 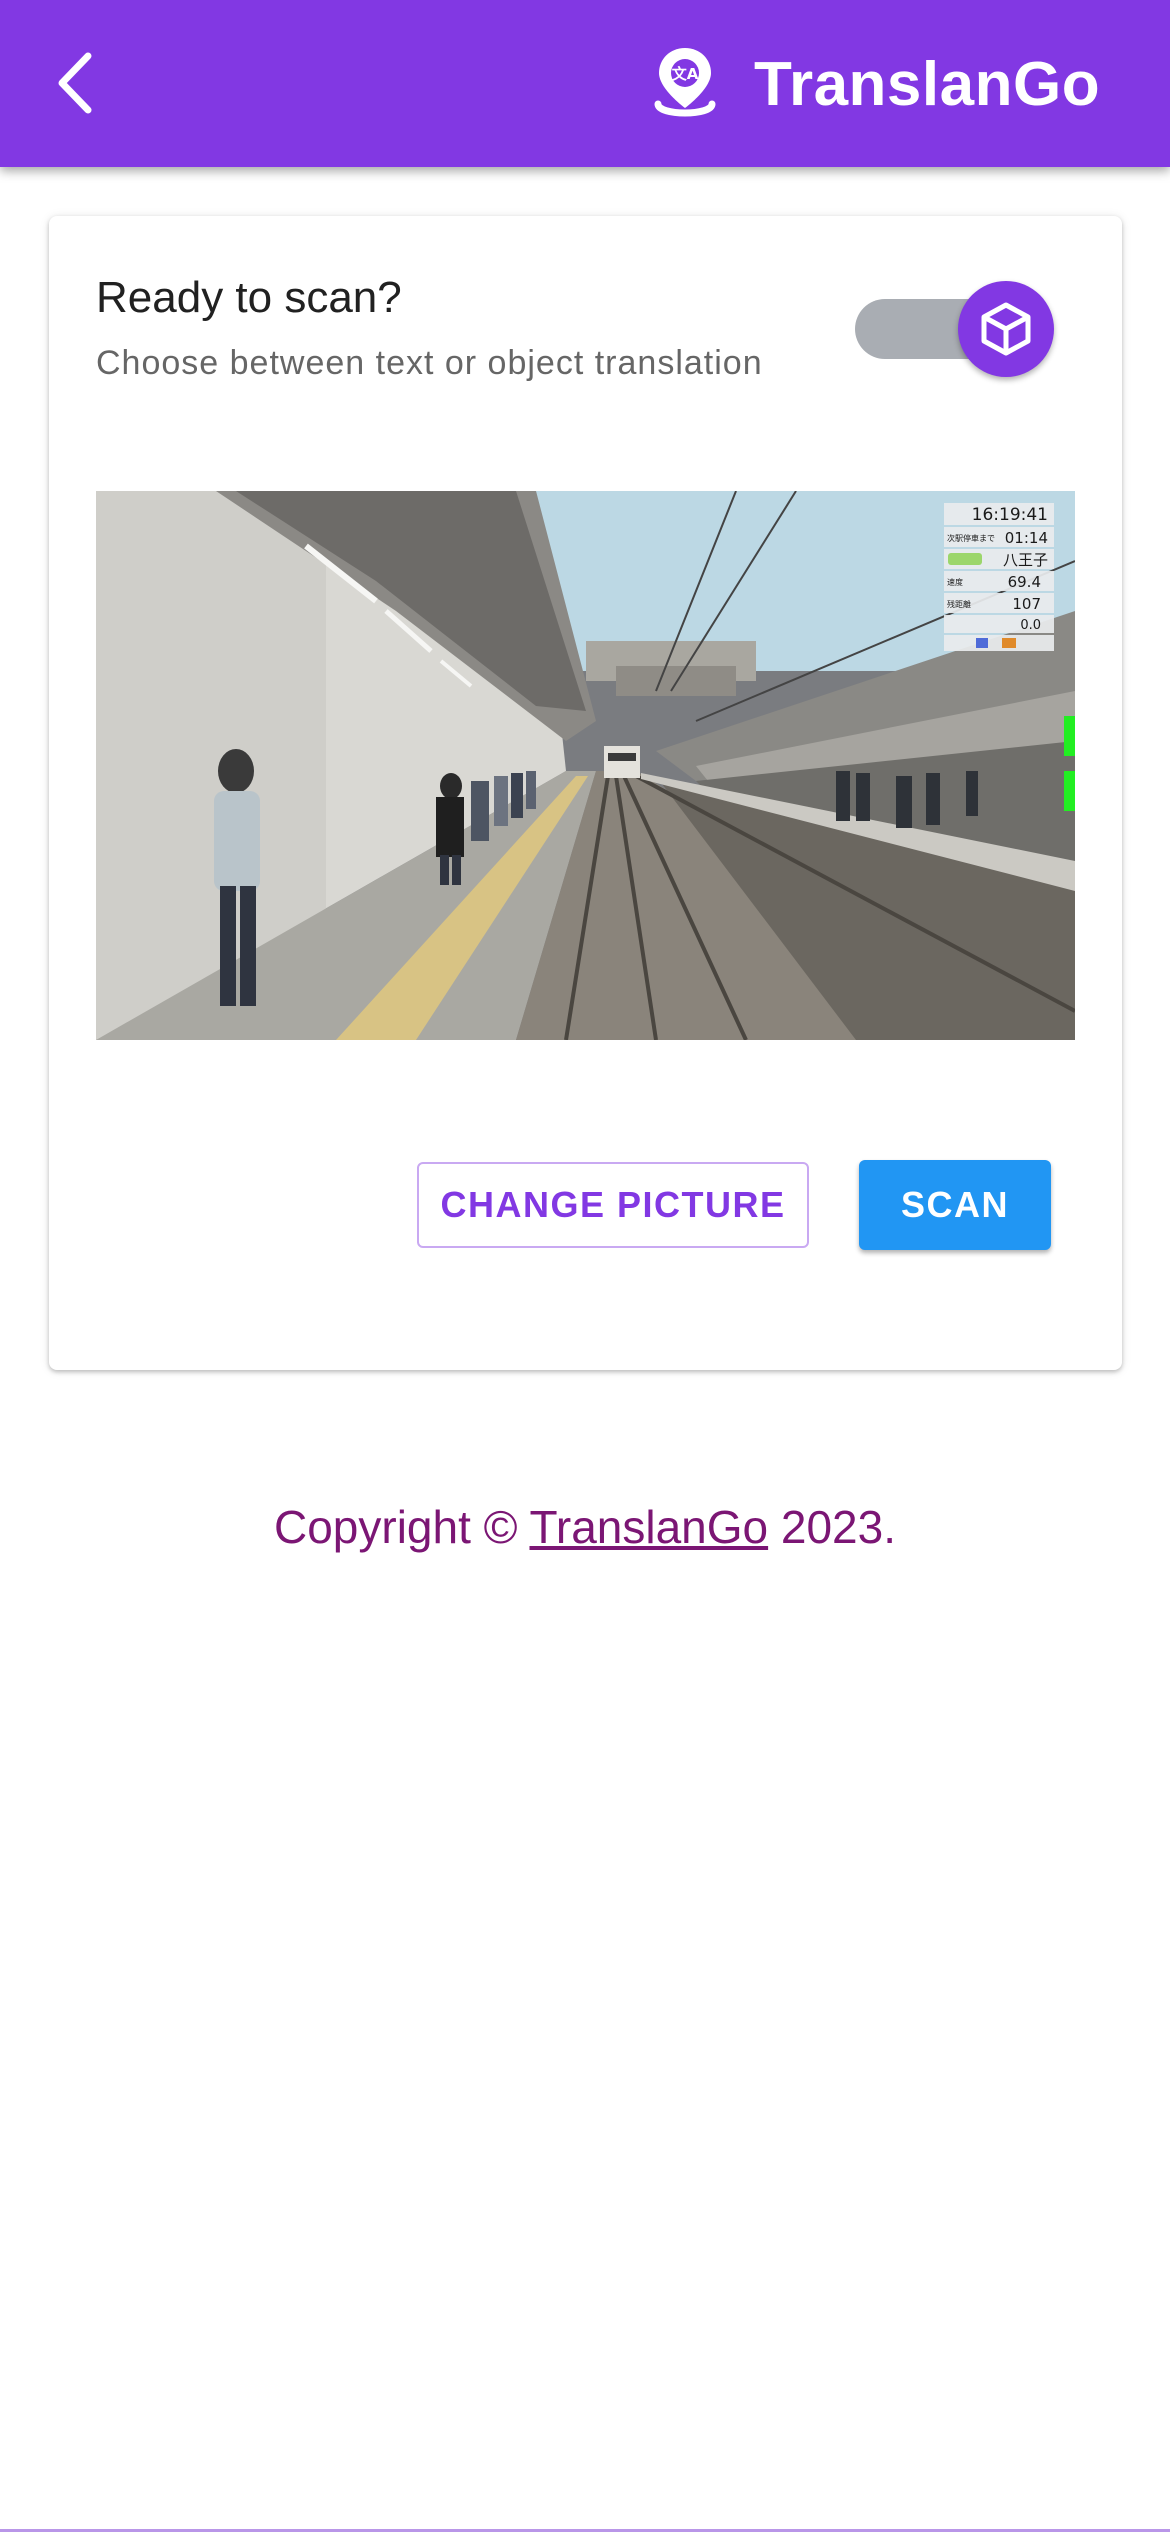 What do you see at coordinates (395, 1527) in the screenshot?
I see `copyright-prefix: Copyright ©` at bounding box center [395, 1527].